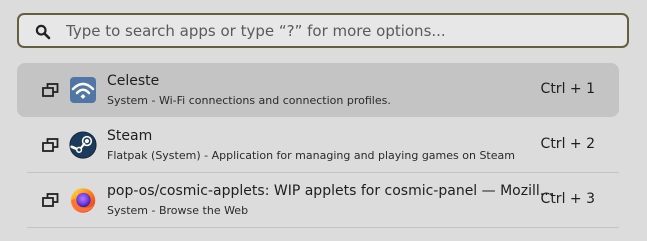 The image size is (647, 241). I want to click on result-shortcut: Ctrl + 1, so click(567, 89).